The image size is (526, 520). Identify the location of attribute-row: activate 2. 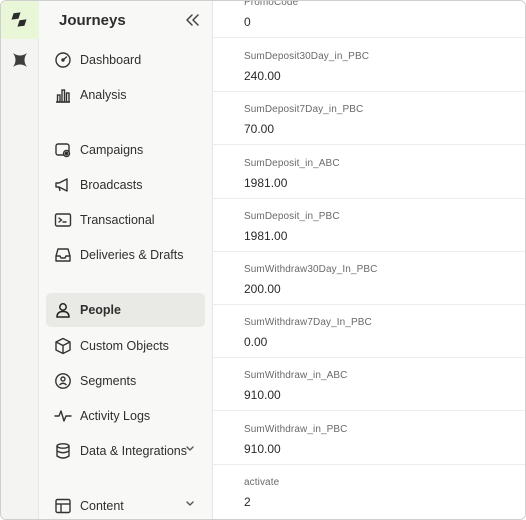
(369, 491).